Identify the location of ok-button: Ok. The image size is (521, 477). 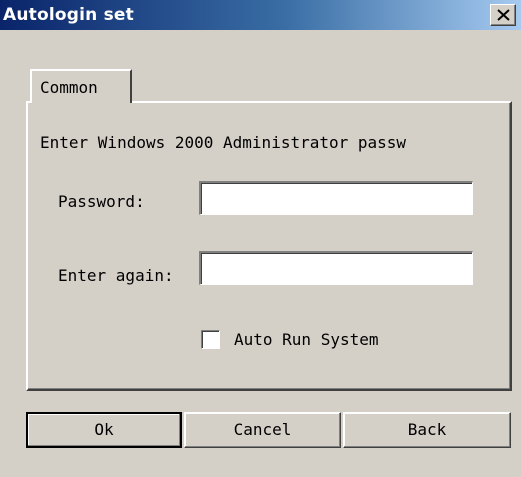
(104, 430).